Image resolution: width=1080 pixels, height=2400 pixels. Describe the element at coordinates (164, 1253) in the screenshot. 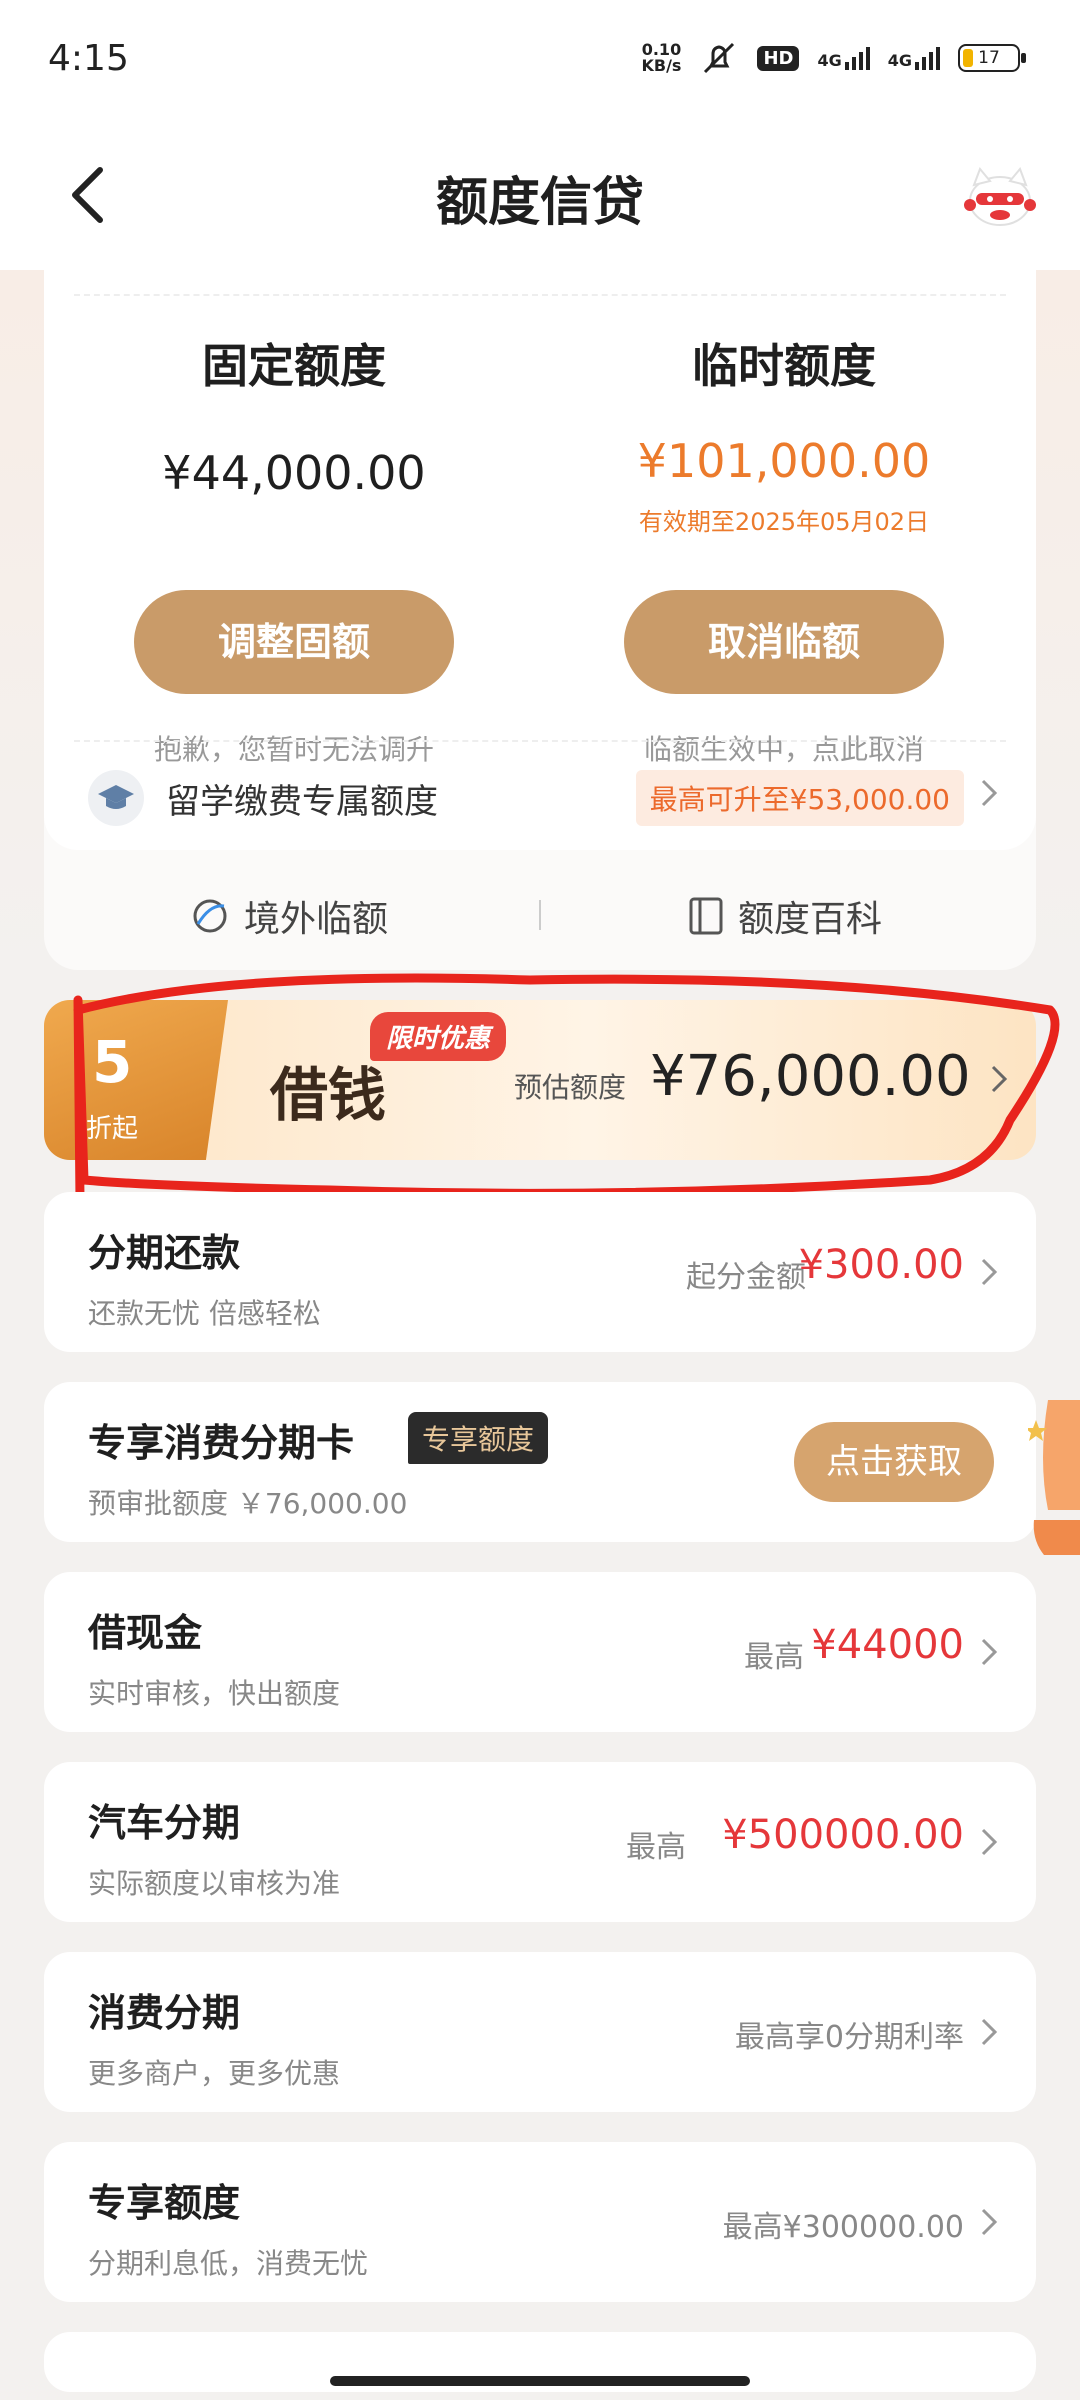

I see `item-title: 分期还款` at that location.